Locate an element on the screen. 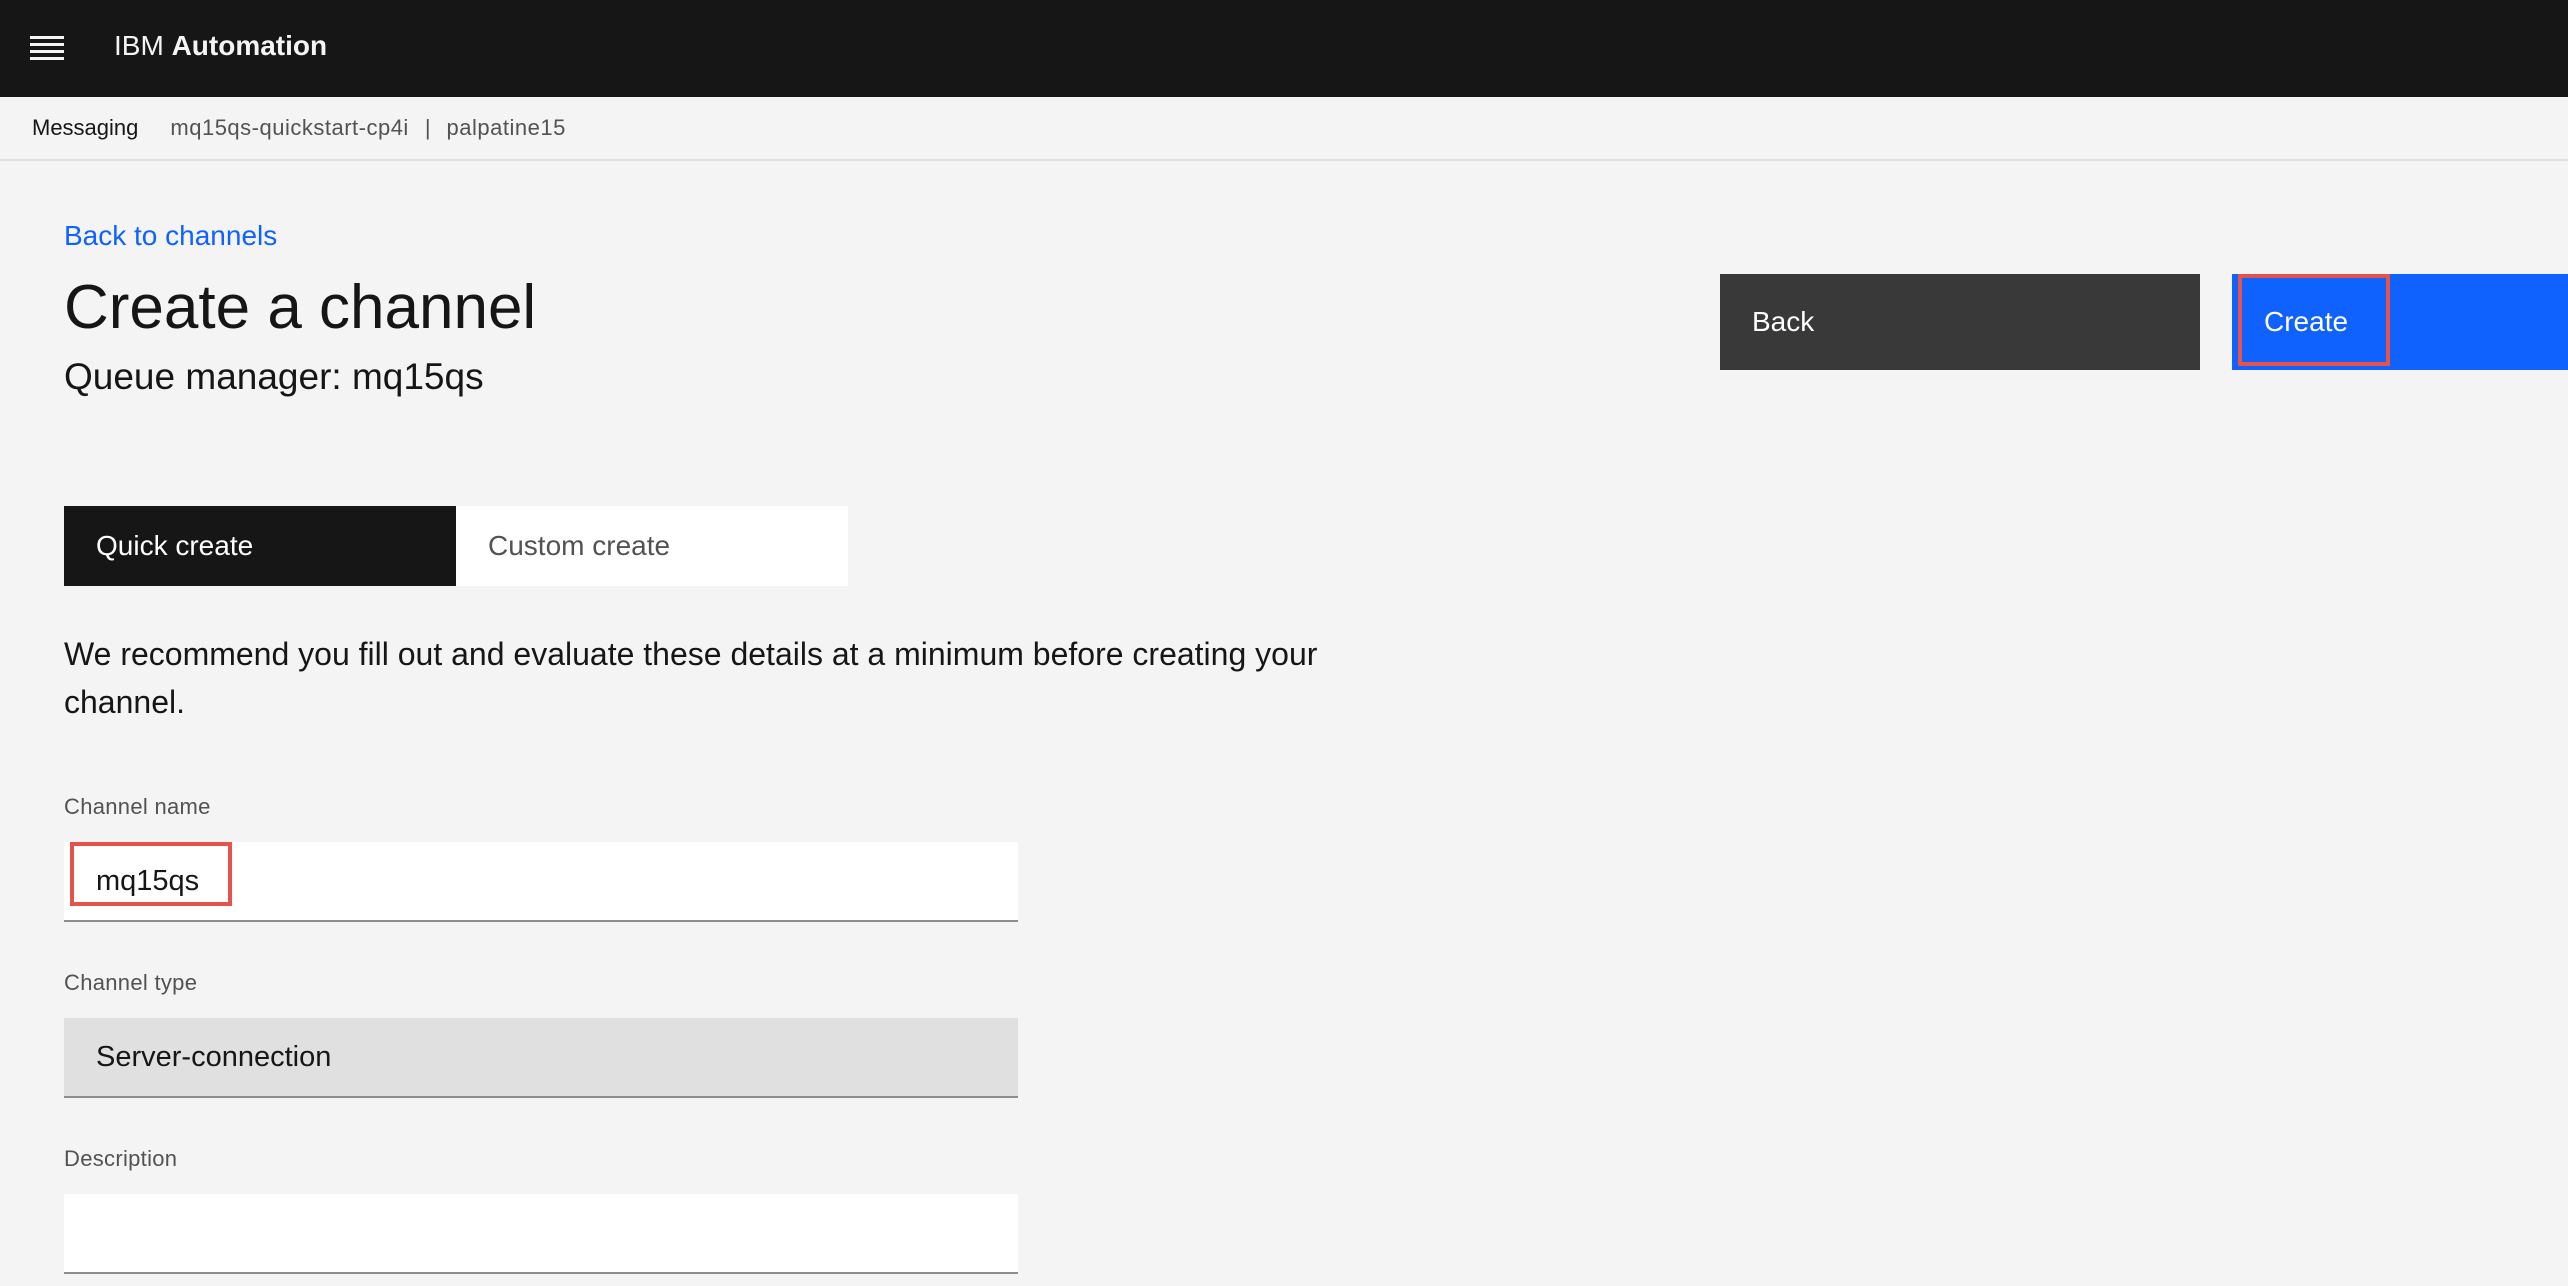 The height and width of the screenshot is (1286, 2568). hamburger-menu-icon is located at coordinates (47, 49).